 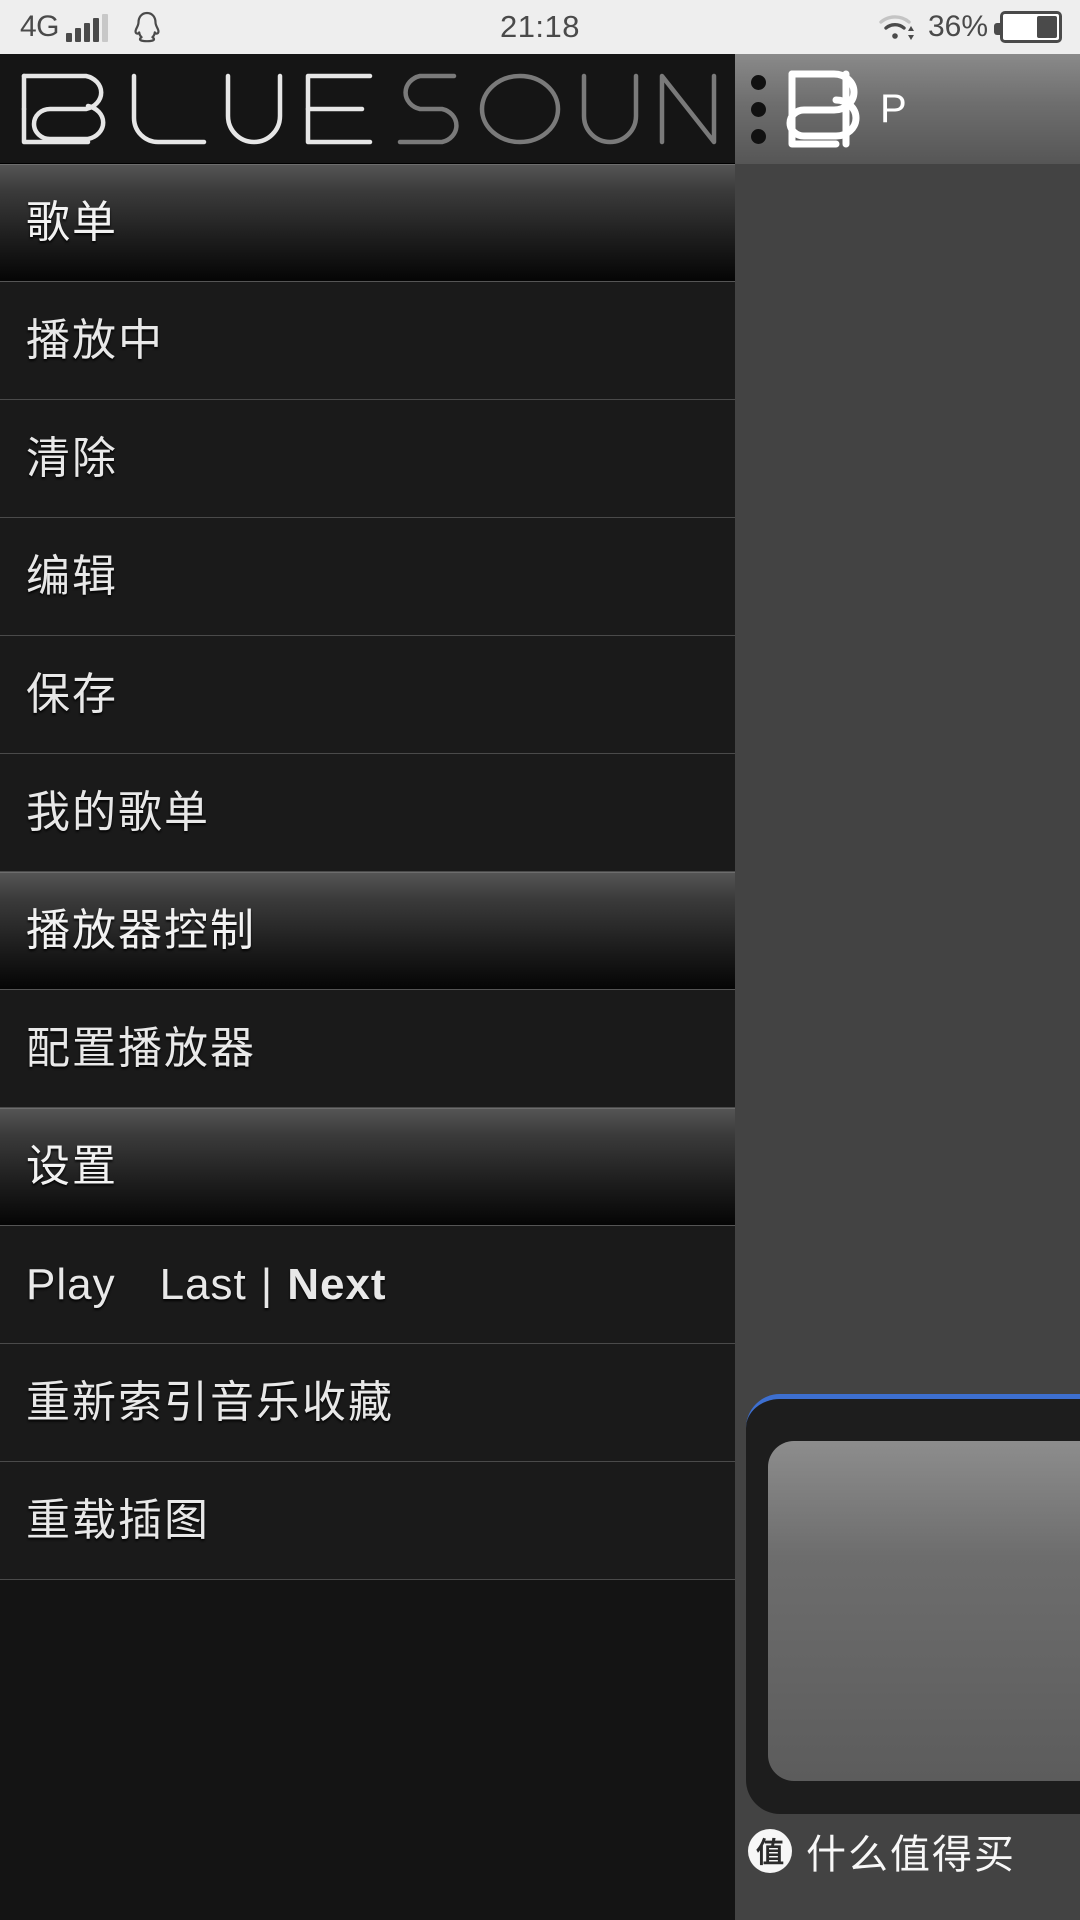 I want to click on menu-item-label: 播放器控制, so click(x=141, y=930).